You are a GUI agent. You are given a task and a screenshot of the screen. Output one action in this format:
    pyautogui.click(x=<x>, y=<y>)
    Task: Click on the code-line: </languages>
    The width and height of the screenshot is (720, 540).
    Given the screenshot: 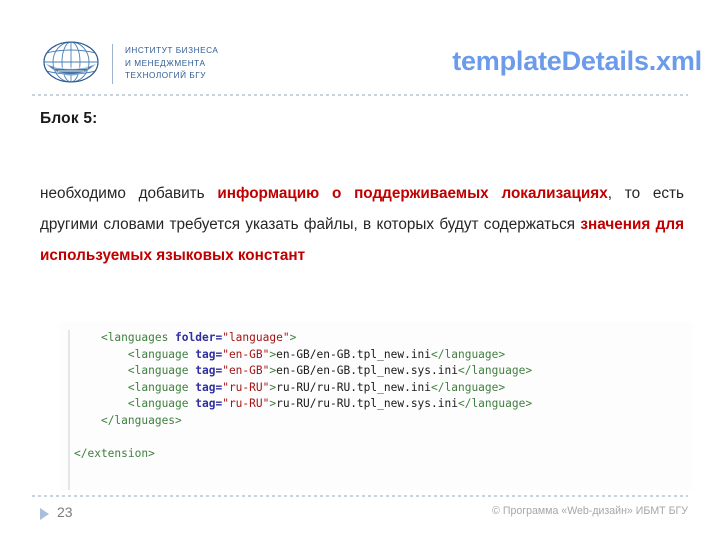 What is the action you would take?
    pyautogui.click(x=303, y=421)
    